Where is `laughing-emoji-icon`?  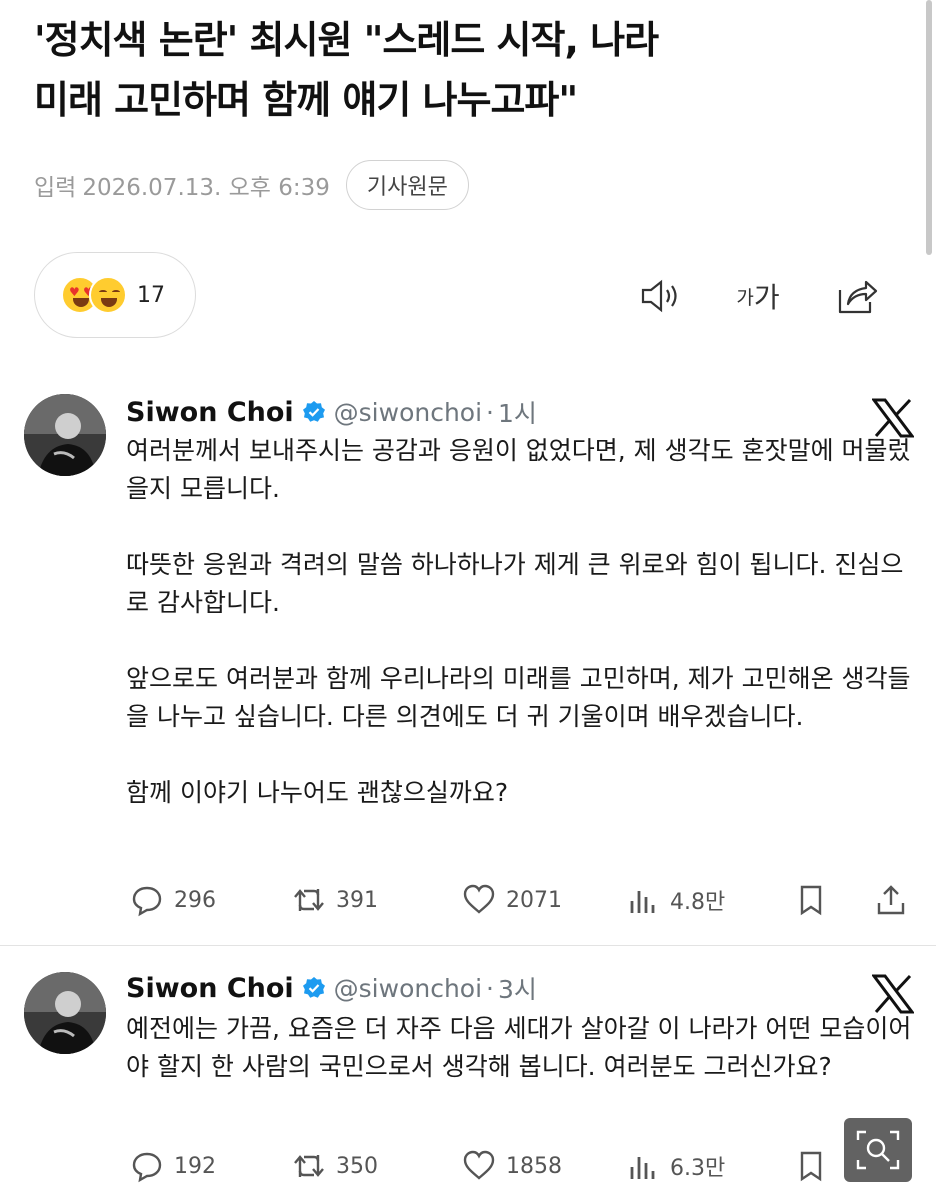 laughing-emoji-icon is located at coordinates (108, 295).